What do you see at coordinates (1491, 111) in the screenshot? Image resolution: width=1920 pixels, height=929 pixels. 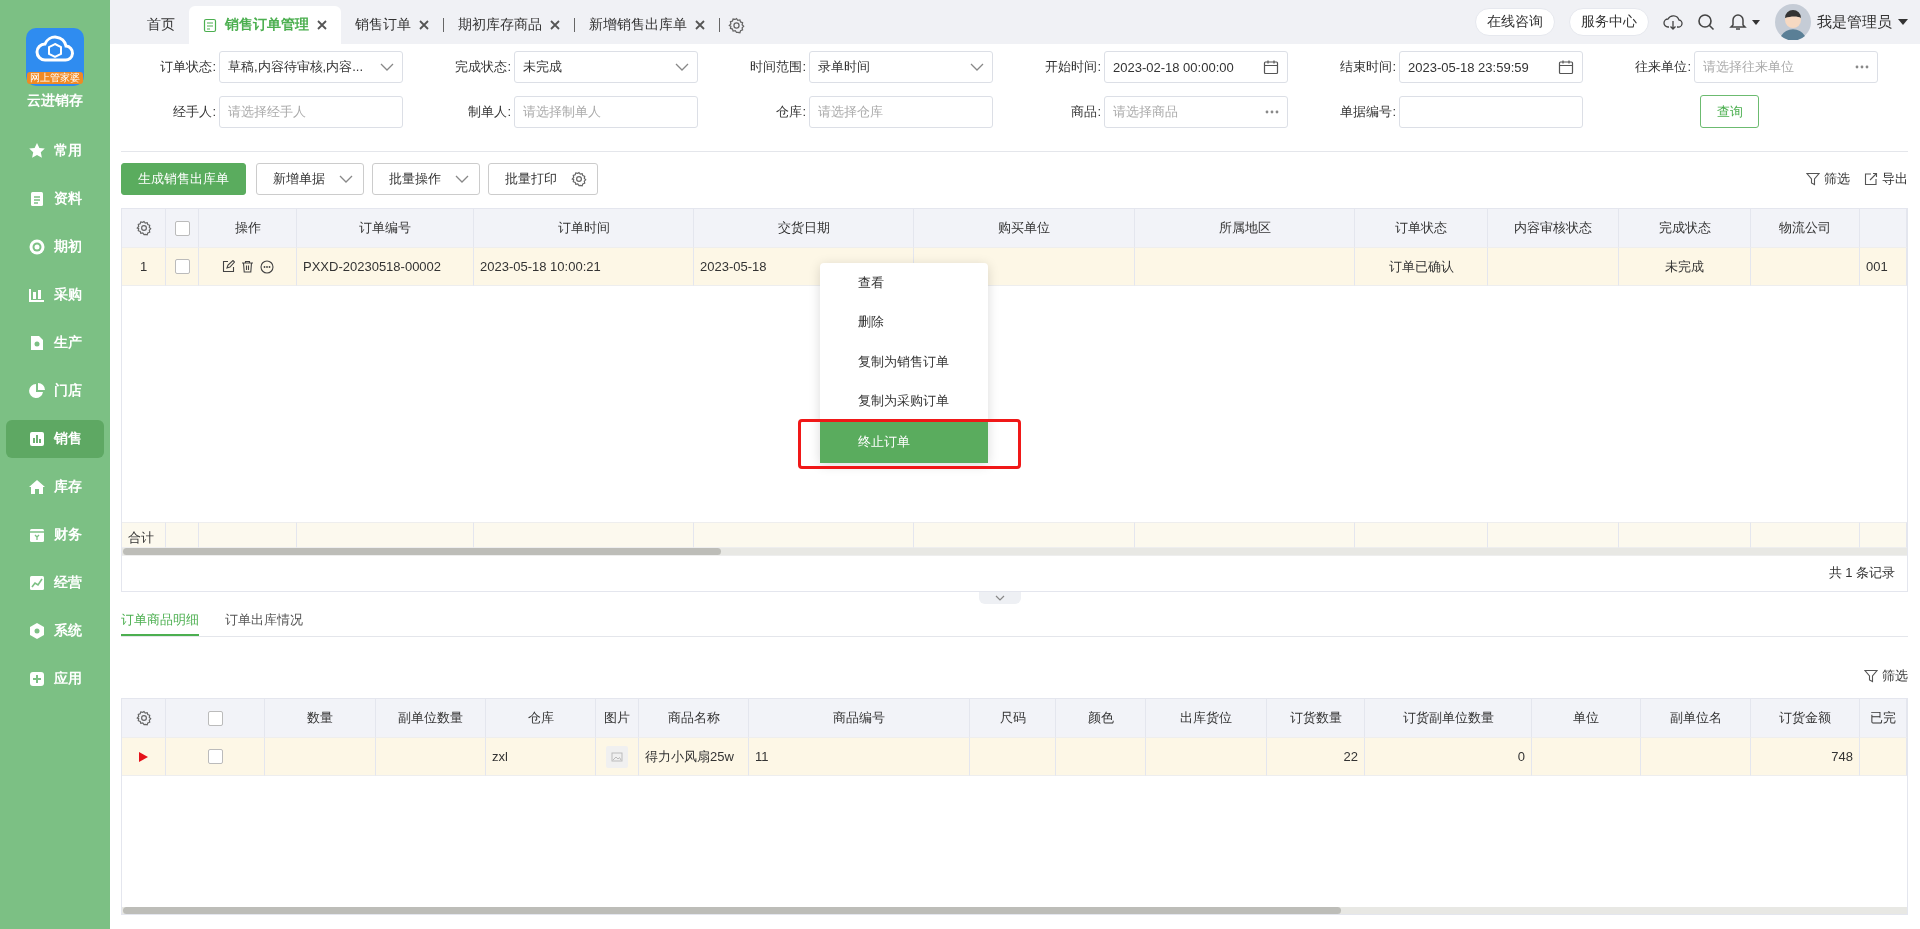 I see `input-field` at bounding box center [1491, 111].